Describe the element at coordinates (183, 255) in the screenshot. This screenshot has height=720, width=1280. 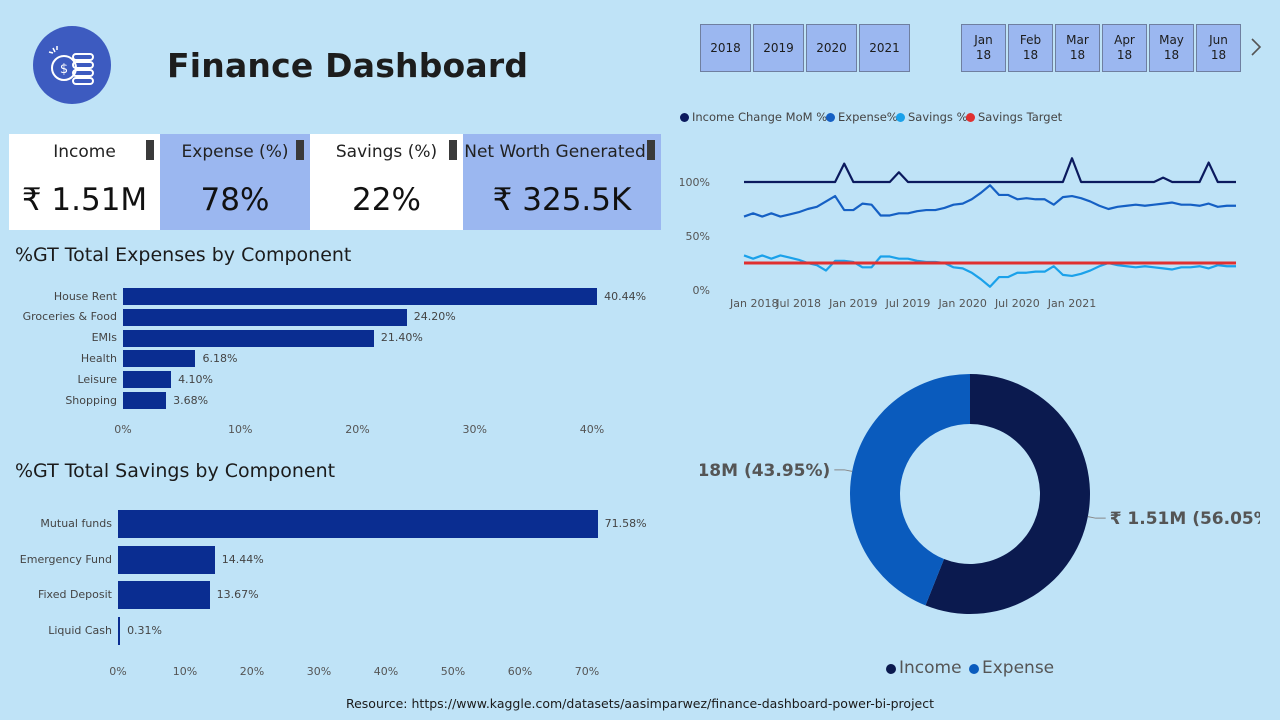
I see `expenses-chart-title: %GT Total Expenses by Component` at that location.